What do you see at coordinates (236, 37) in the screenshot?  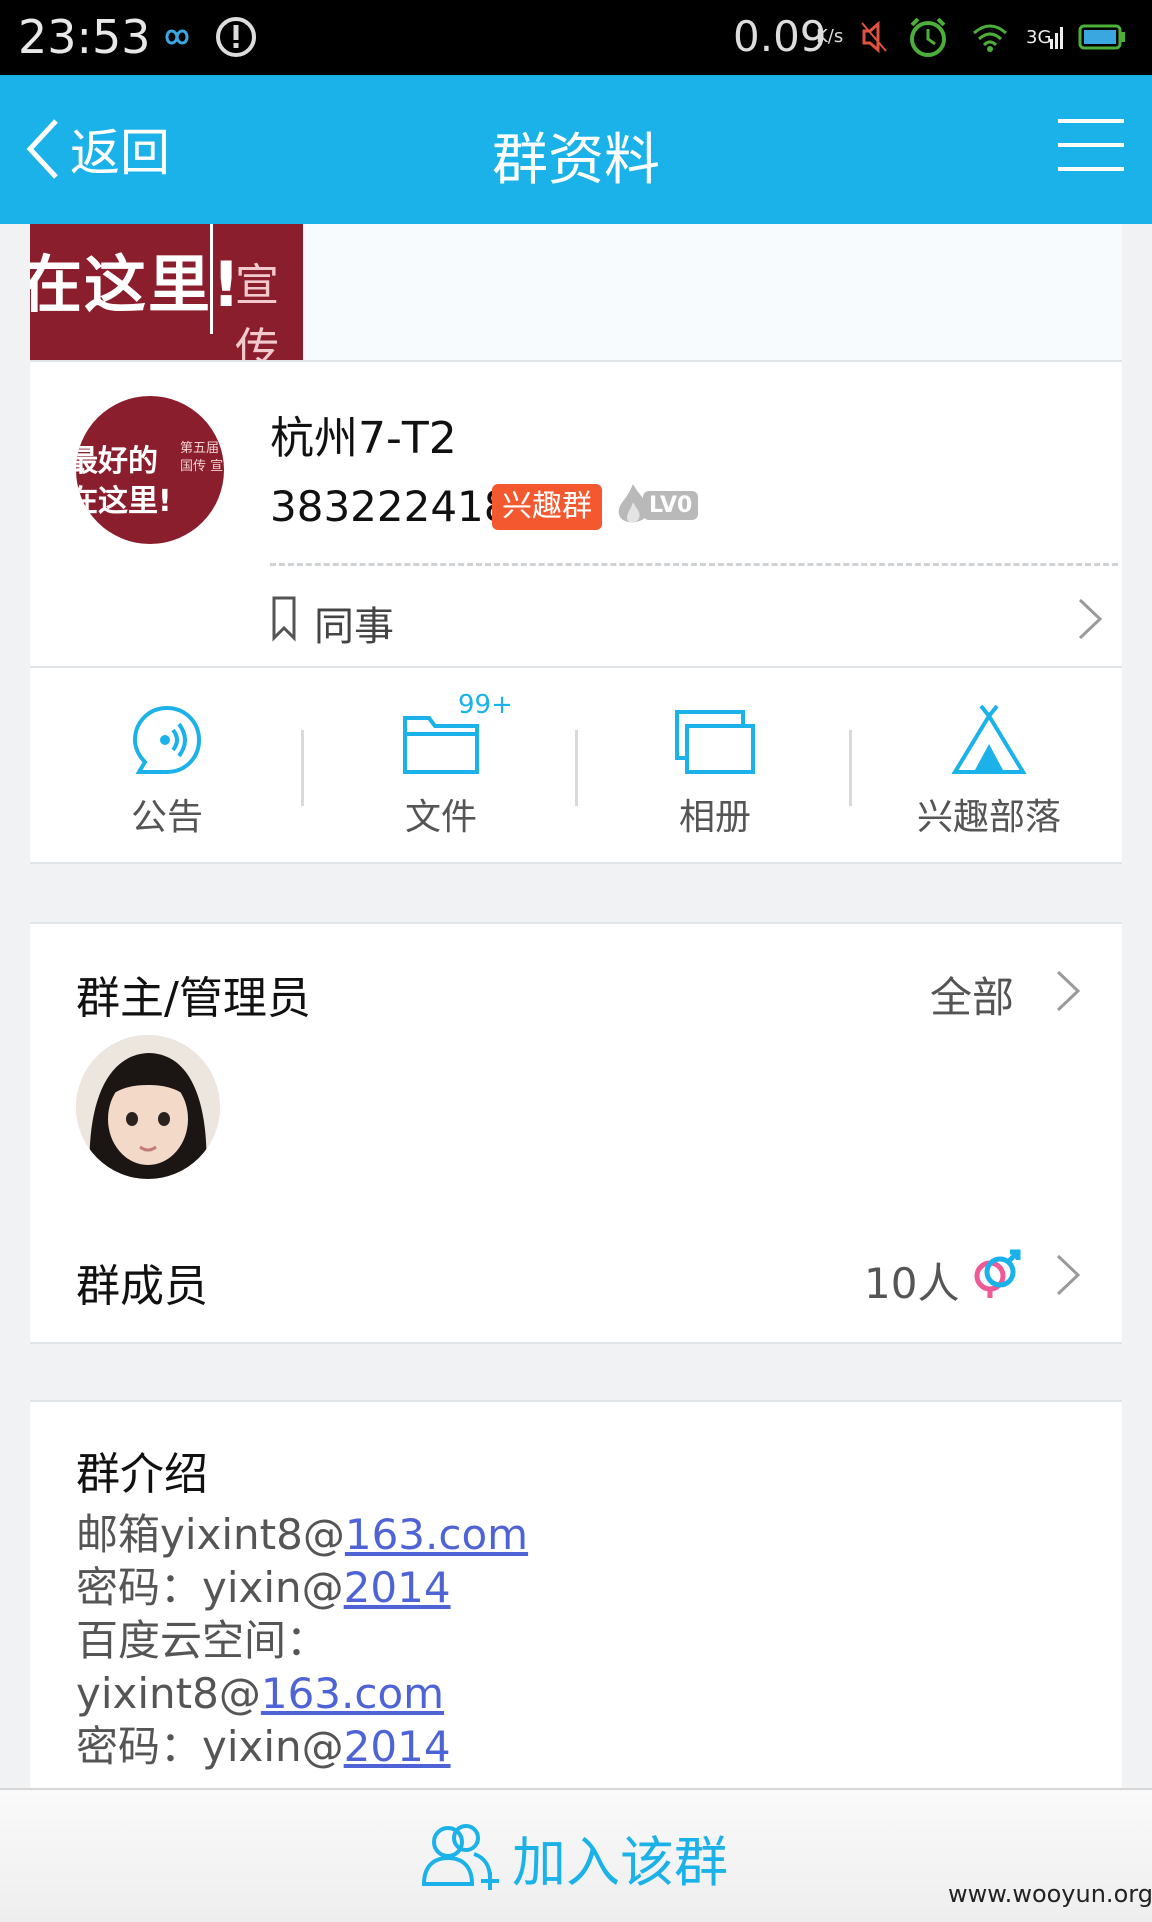 I see `alert-icon` at bounding box center [236, 37].